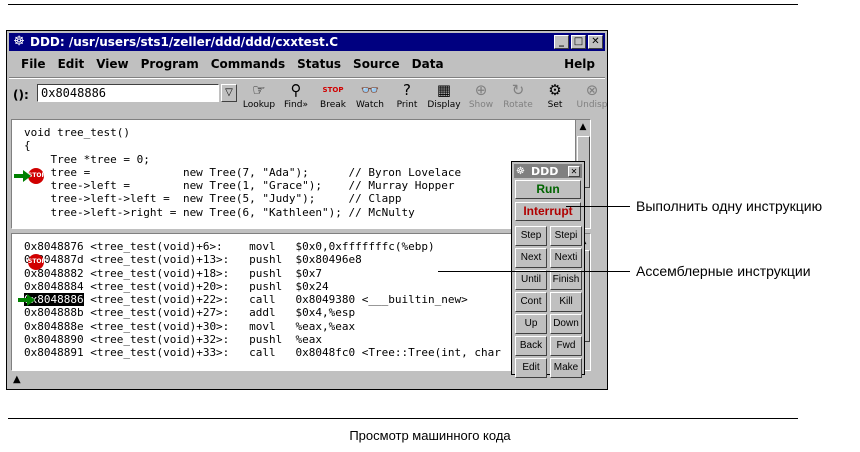 This screenshot has width=860, height=452. What do you see at coordinates (17, 379) in the screenshot?
I see `status-expand-icon: ▲` at bounding box center [17, 379].